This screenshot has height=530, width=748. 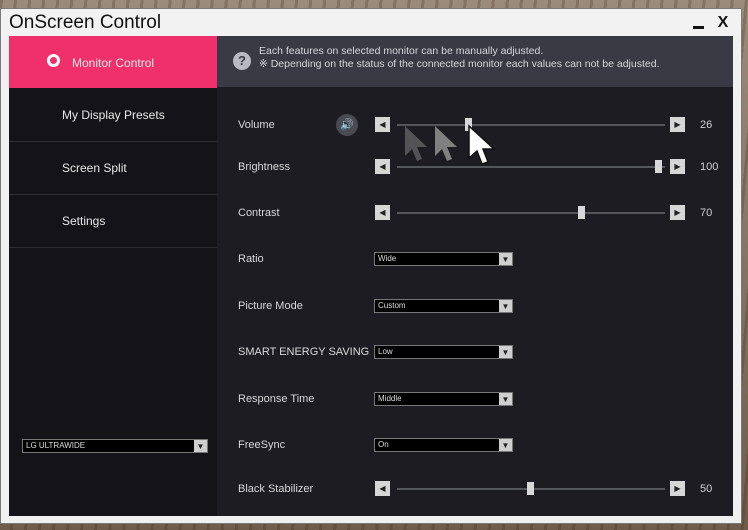 I want to click on contrast-slider-thumb, so click(x=581, y=212).